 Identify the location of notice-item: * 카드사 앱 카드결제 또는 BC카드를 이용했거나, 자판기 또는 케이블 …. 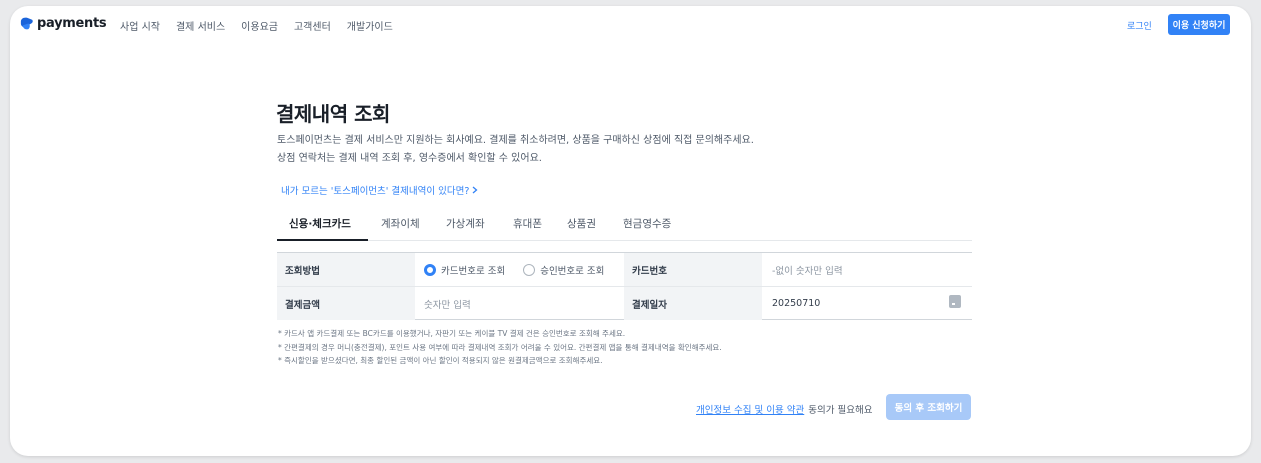
(452, 333).